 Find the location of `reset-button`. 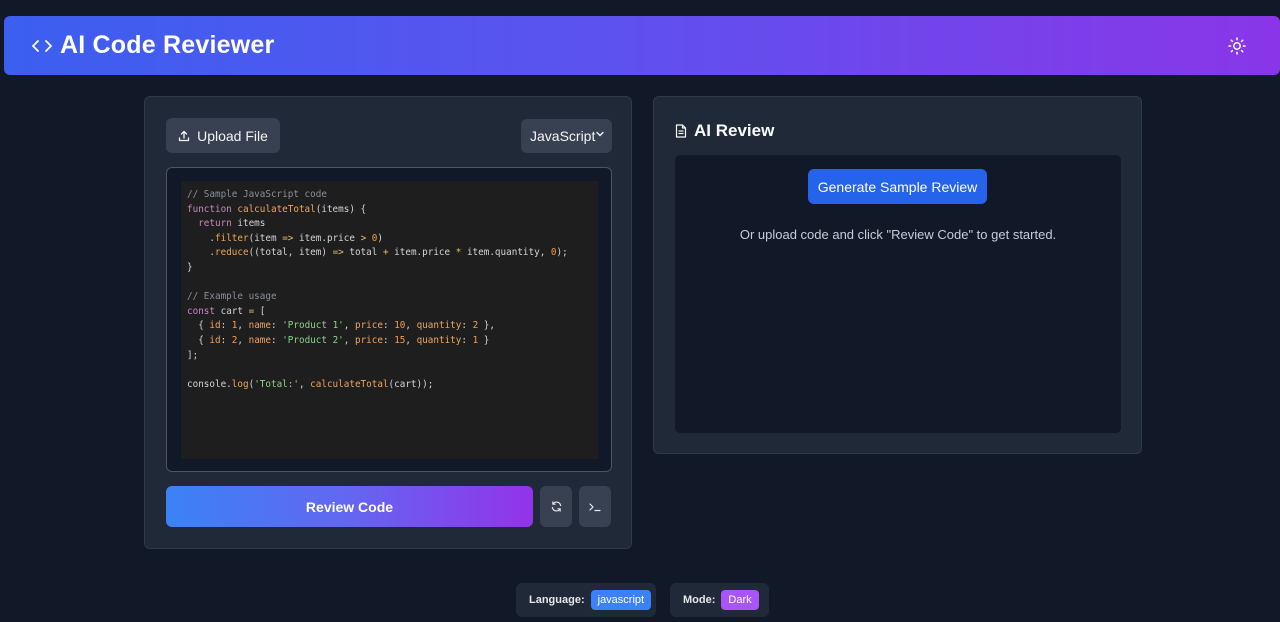

reset-button is located at coordinates (556, 506).